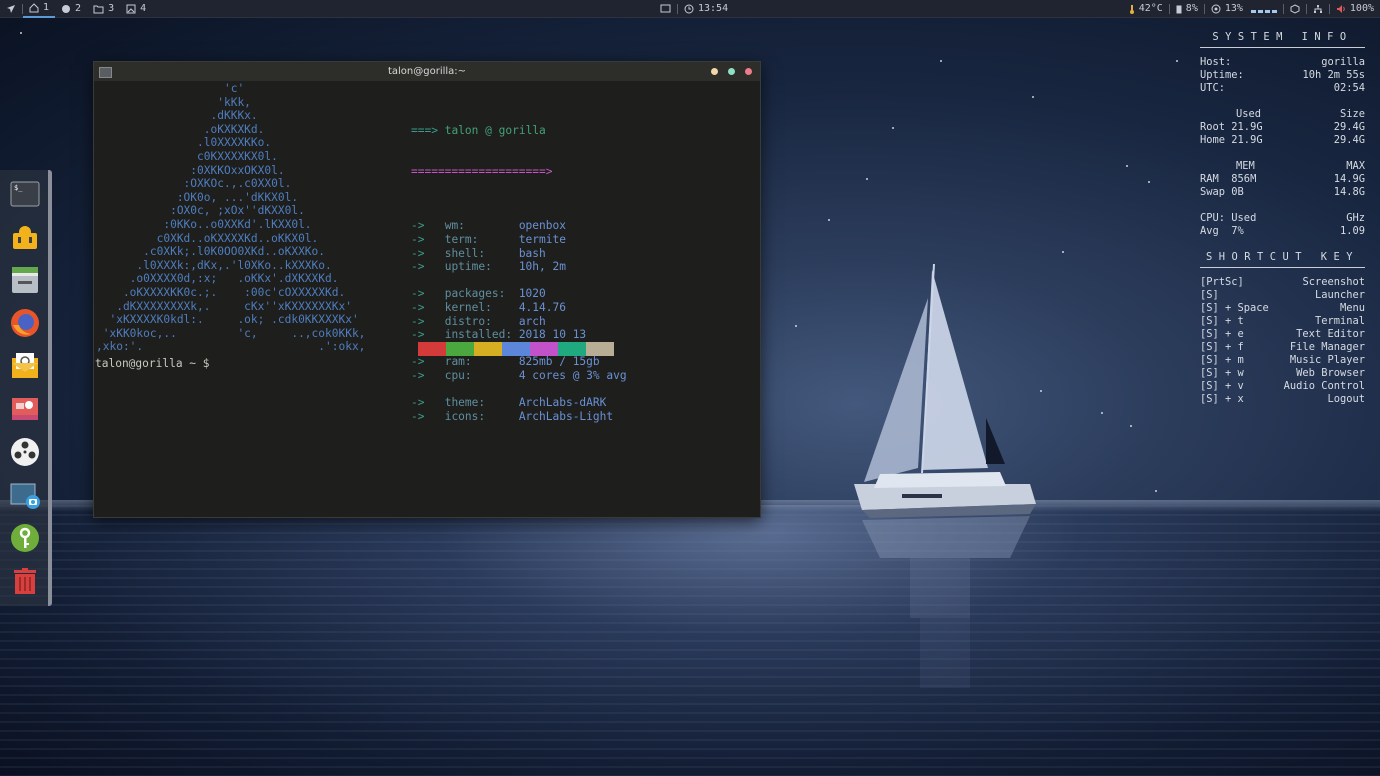 The width and height of the screenshot is (1380, 776). Describe the element at coordinates (1263, 9) in the screenshot. I see `cpu-graph` at that location.